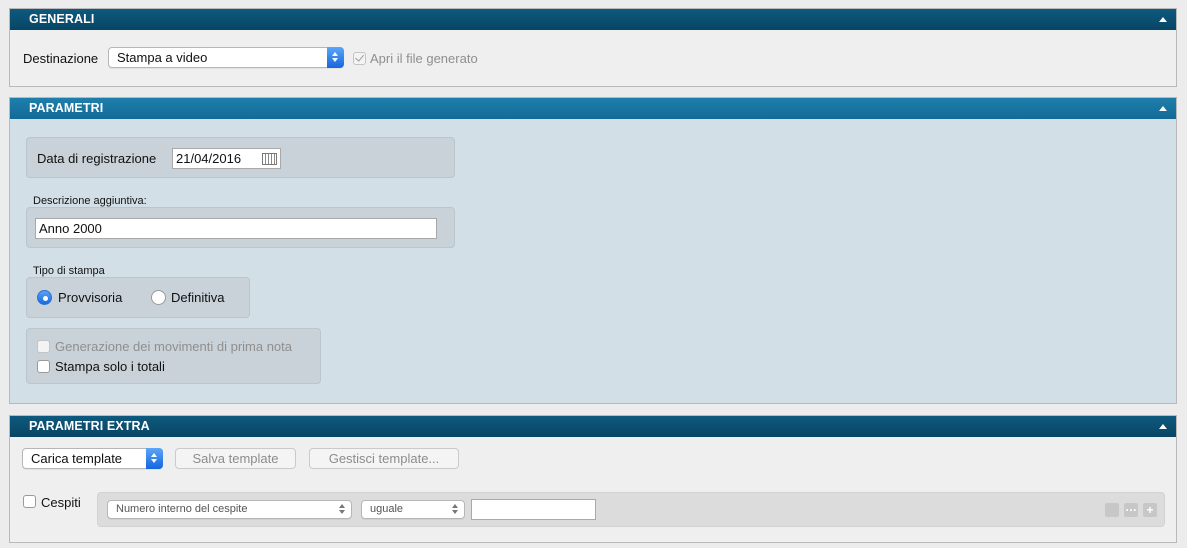 The width and height of the screenshot is (1187, 548). I want to click on descrizione-field: Anno 2000, so click(236, 228).